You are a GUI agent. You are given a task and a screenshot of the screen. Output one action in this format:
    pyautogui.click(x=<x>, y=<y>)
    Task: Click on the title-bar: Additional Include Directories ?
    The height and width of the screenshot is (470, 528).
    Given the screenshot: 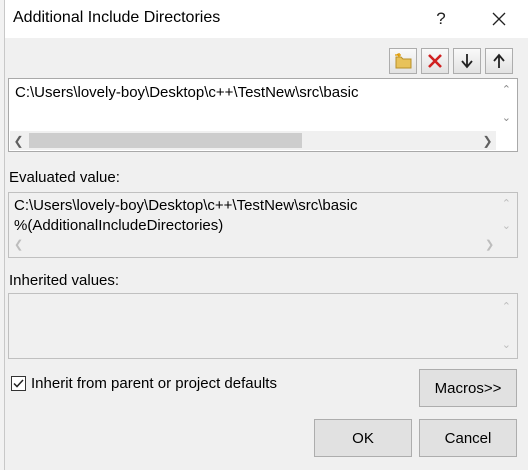 What is the action you would take?
    pyautogui.click(x=266, y=19)
    